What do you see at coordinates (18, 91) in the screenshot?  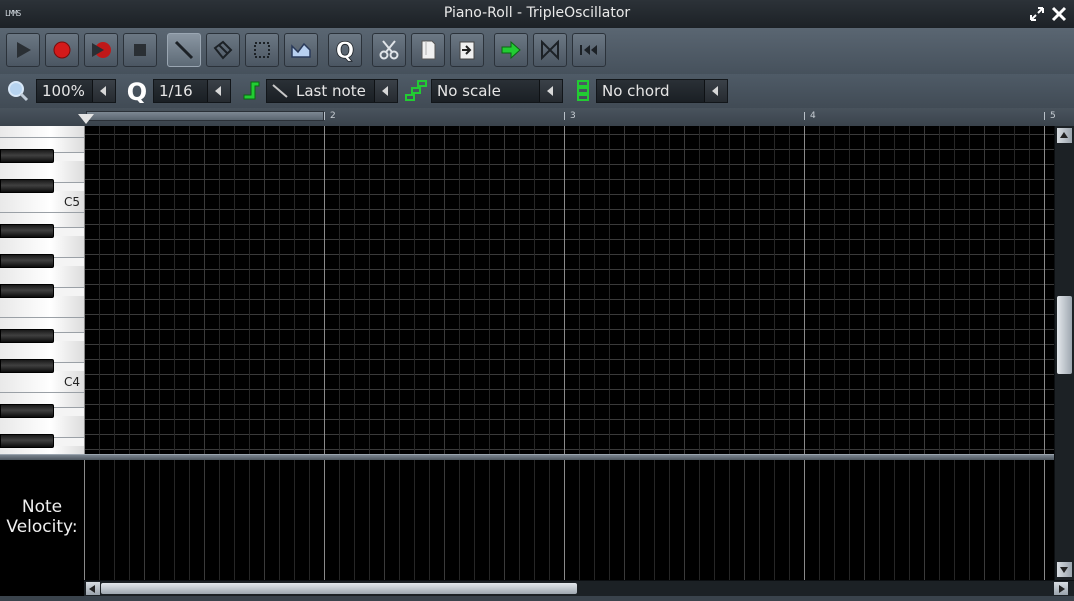 I see `zoom-icon` at bounding box center [18, 91].